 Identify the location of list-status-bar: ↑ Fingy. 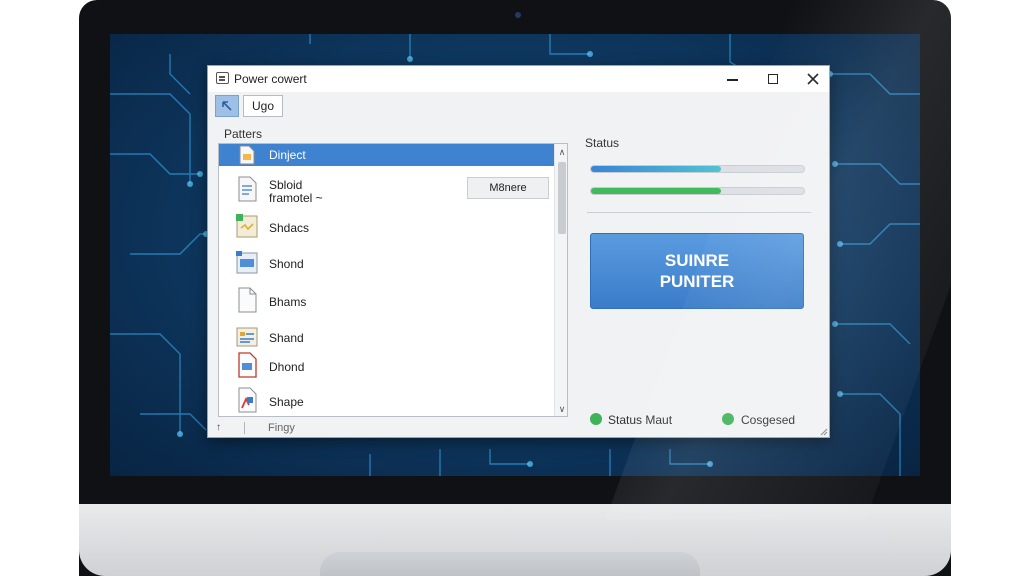
(393, 428).